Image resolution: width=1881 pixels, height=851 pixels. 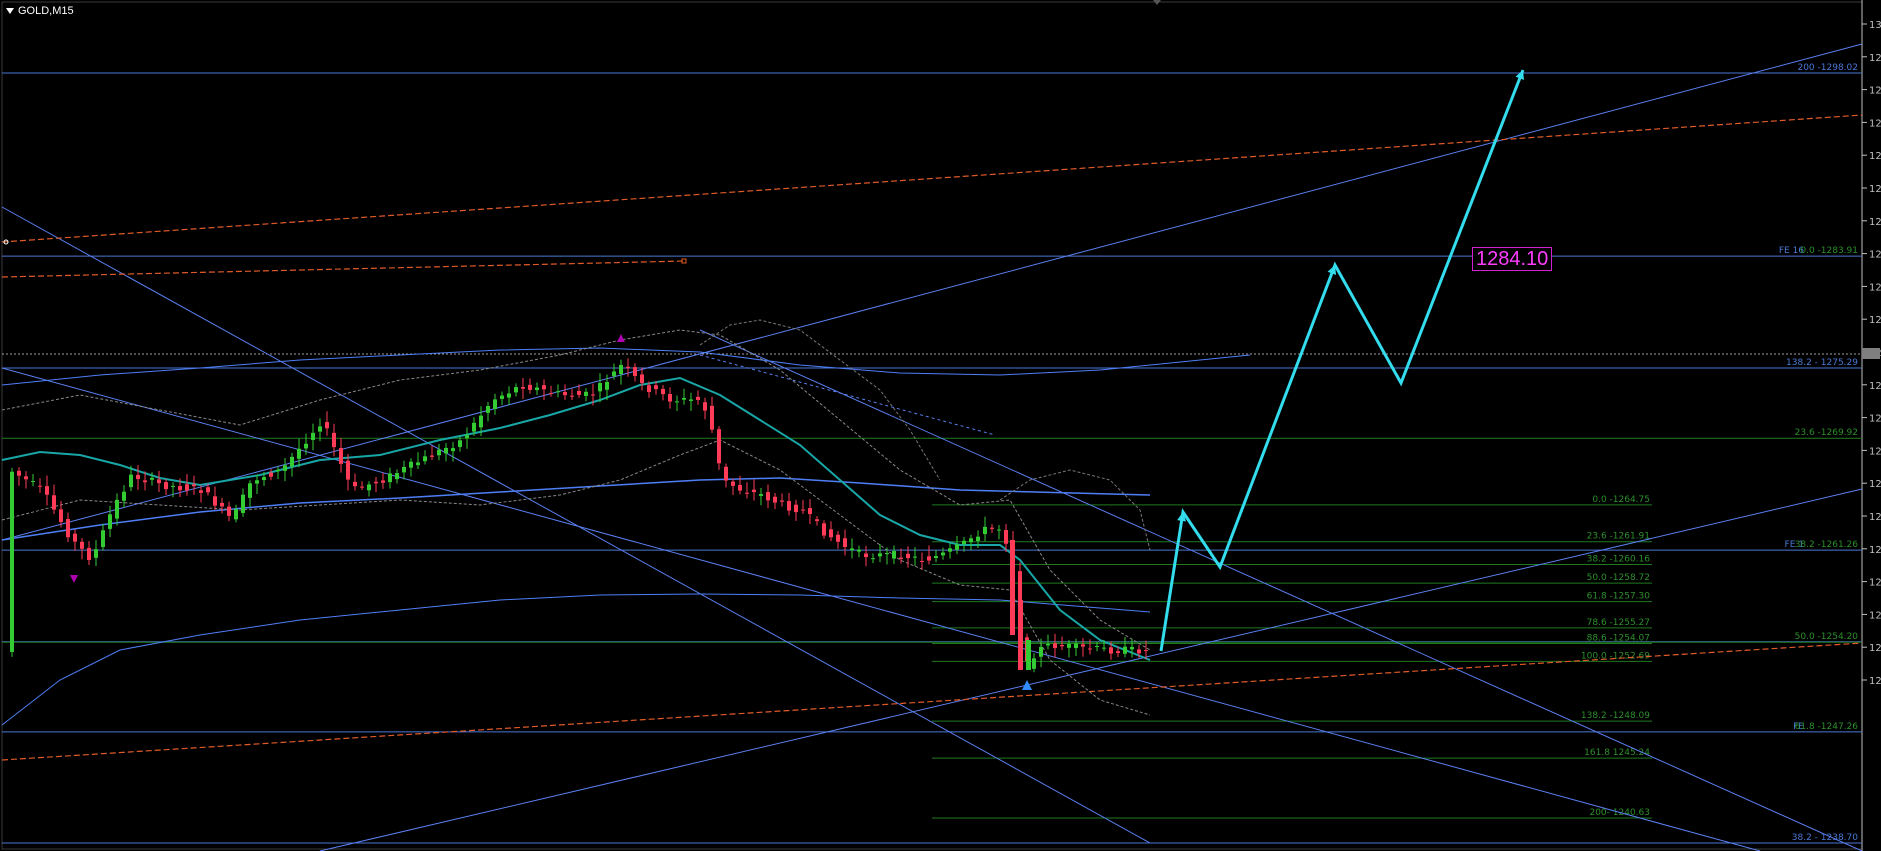 What do you see at coordinates (1871, 353) in the screenshot?
I see `current-price-marker` at bounding box center [1871, 353].